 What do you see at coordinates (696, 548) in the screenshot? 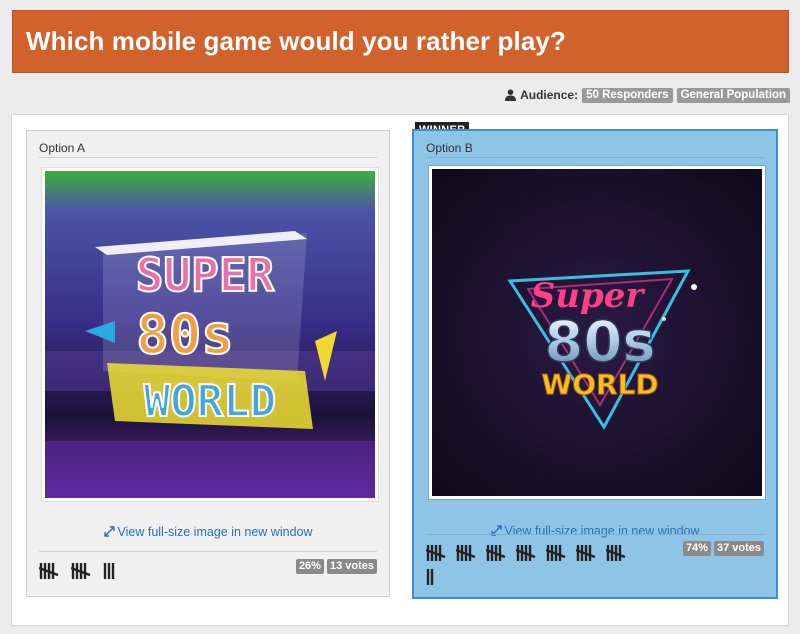
I see `percent-badge: 74%` at bounding box center [696, 548].